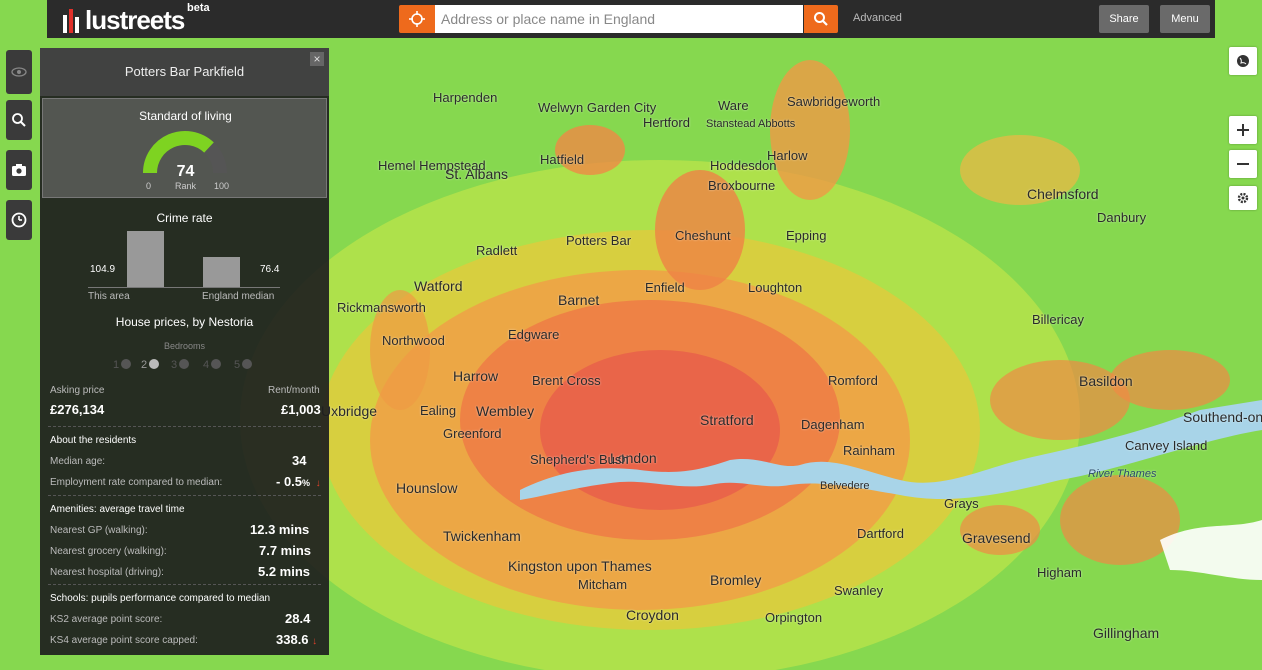 This screenshot has width=1262, height=670. Describe the element at coordinates (122, 365) in the screenshot. I see `bedroom-option: 1` at that location.